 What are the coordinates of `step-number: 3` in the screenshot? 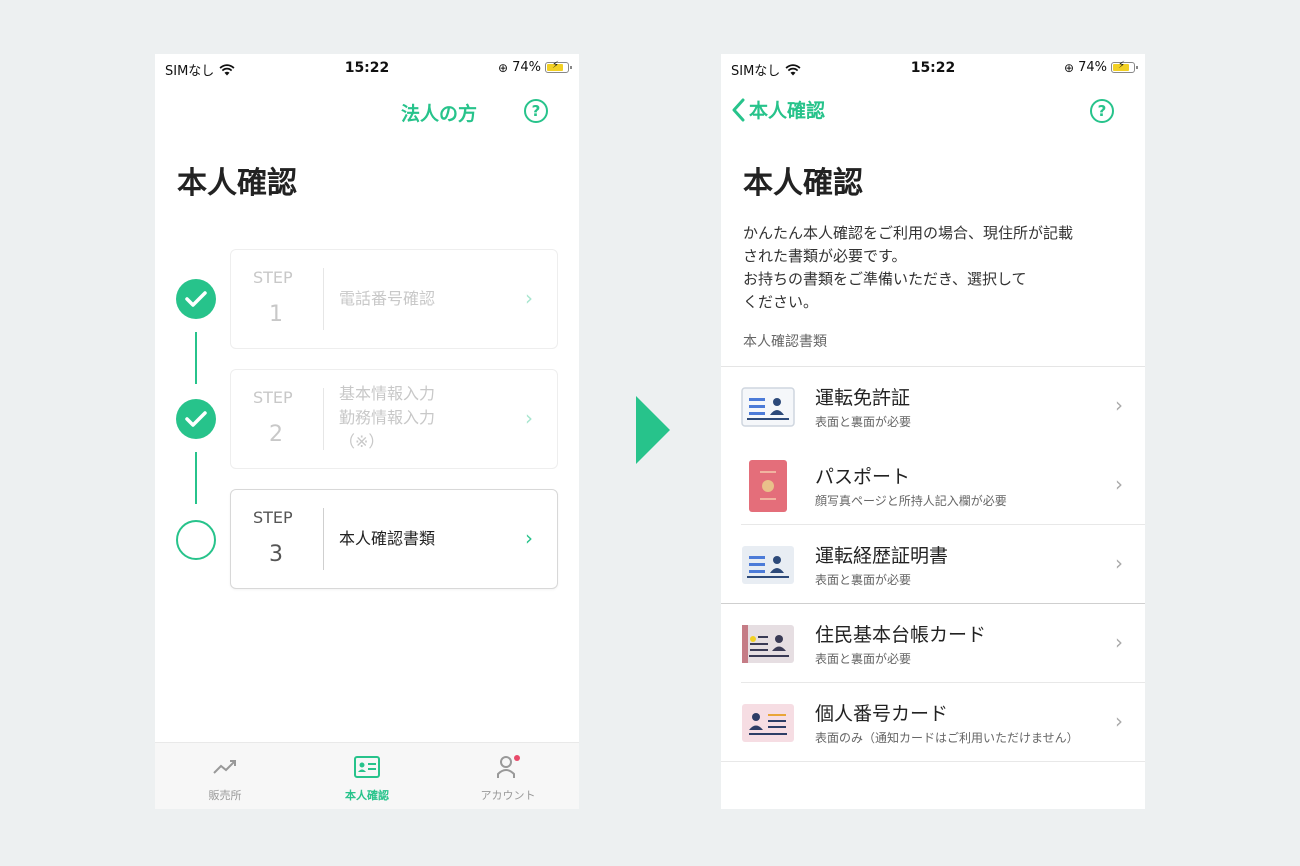 It's located at (276, 554).